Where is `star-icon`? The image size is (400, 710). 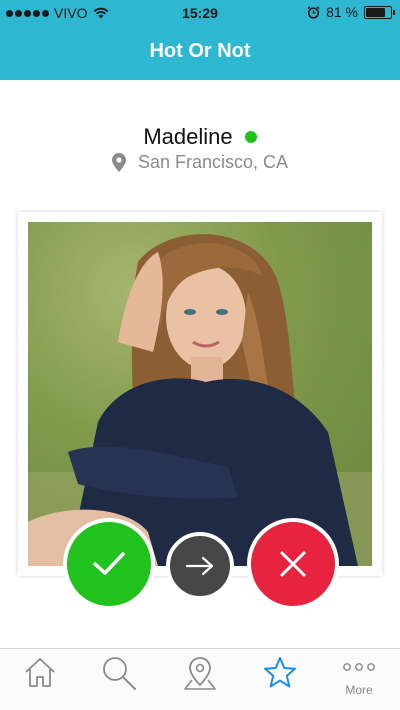 star-icon is located at coordinates (280, 672).